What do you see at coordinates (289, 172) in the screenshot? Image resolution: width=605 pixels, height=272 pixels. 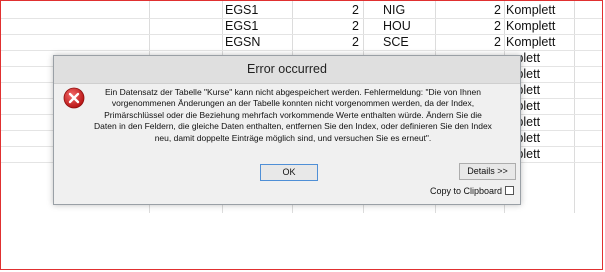 I see `ok-button: OK` at bounding box center [289, 172].